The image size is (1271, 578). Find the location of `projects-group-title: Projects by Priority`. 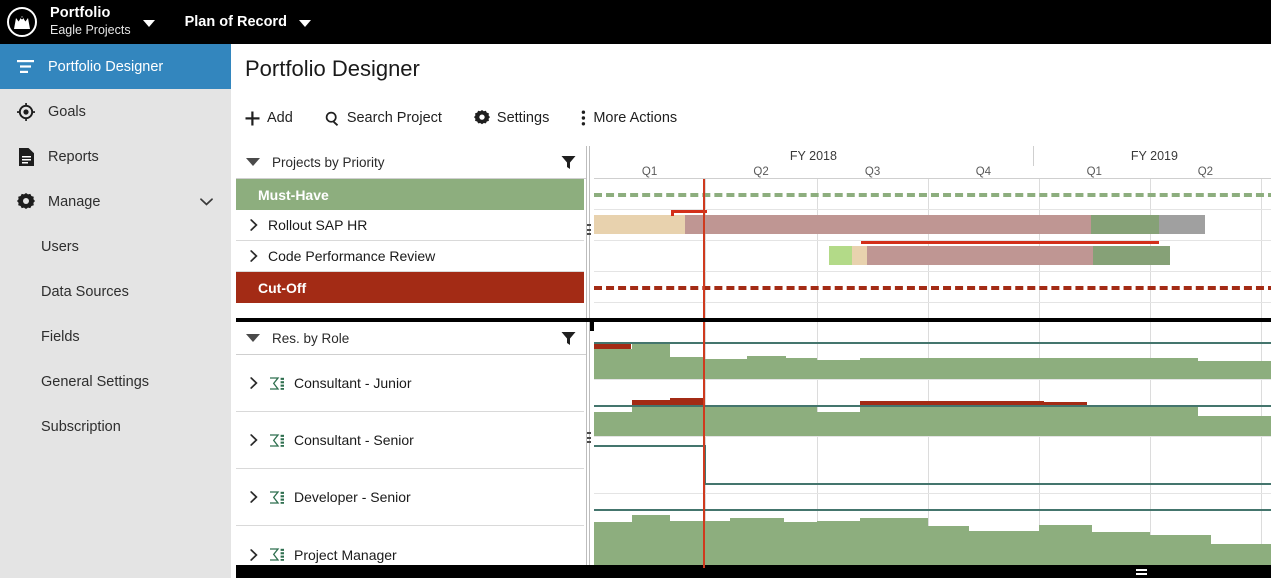

projects-group-title: Projects by Priority is located at coordinates (328, 162).